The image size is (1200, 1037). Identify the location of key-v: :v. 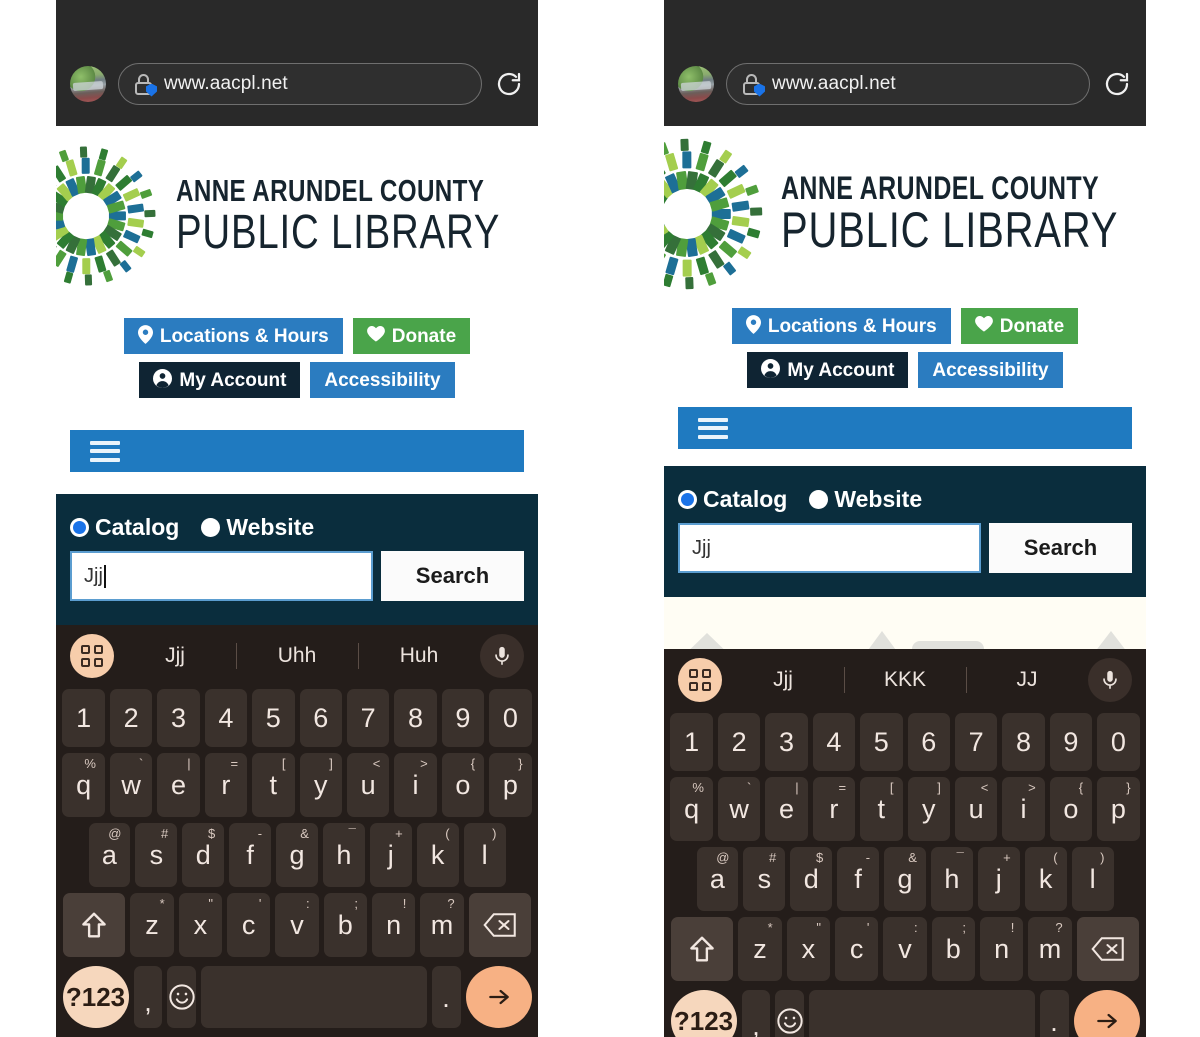
(905, 949).